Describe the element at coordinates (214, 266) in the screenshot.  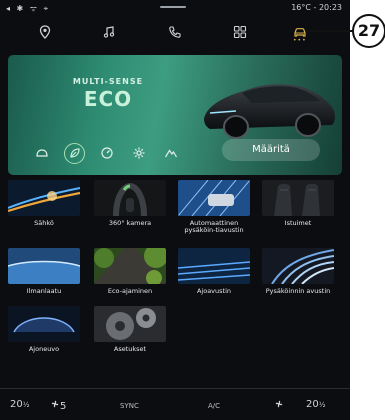
I see `driving-assist-thumbnail` at that location.